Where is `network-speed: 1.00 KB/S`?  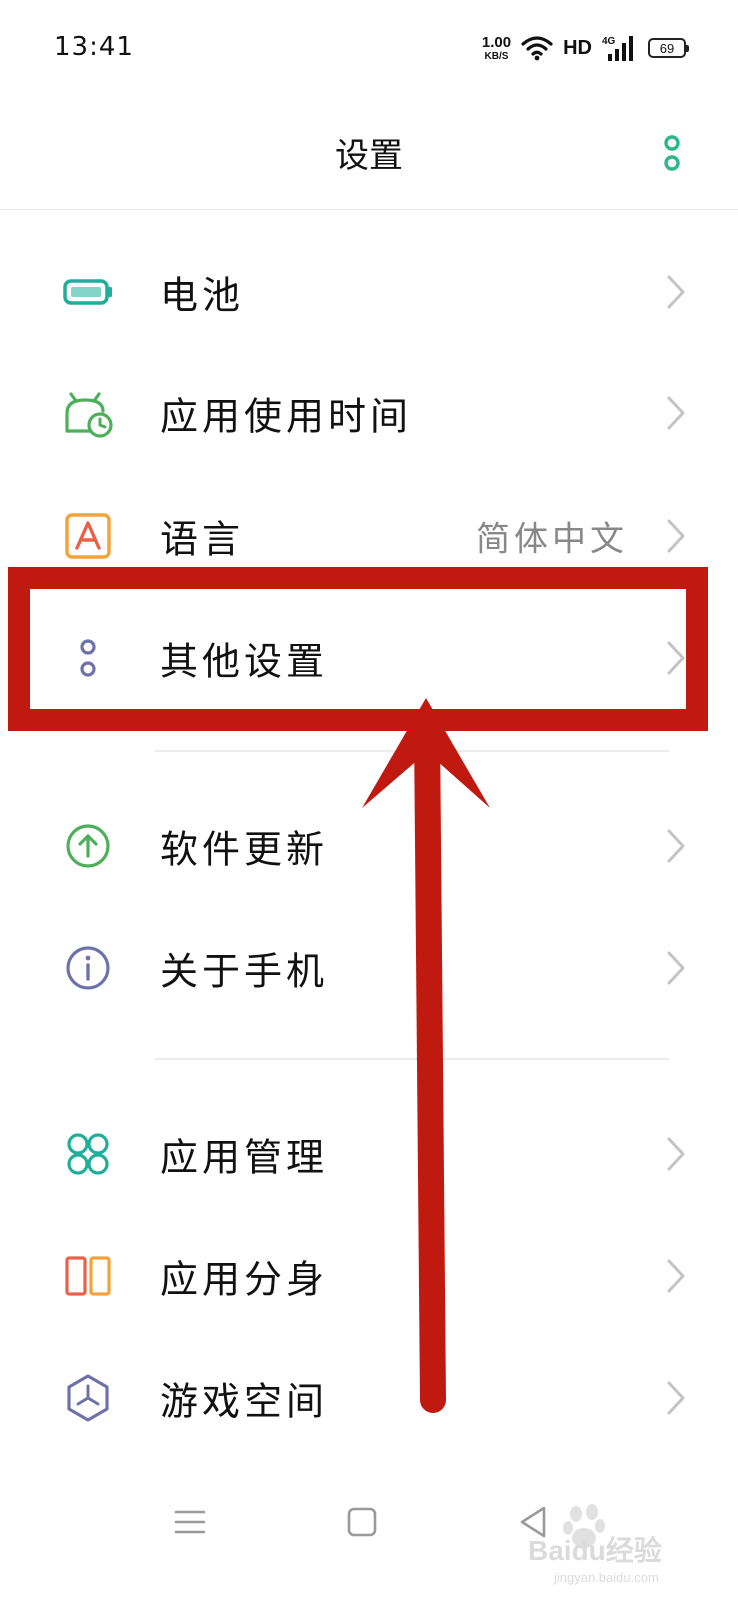
network-speed: 1.00 KB/S is located at coordinates (496, 48).